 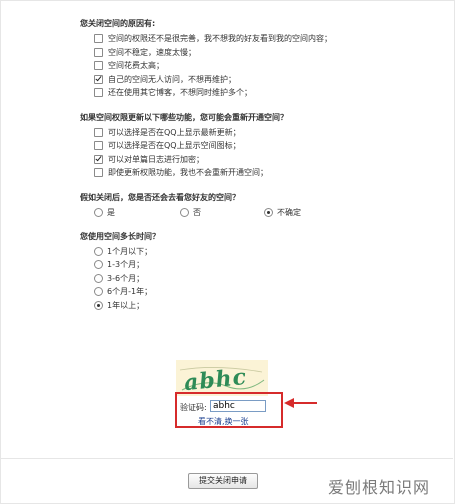 I want to click on checkbox-option: 还在使用其它博客，不想同时维护多个；, so click(x=230, y=93).